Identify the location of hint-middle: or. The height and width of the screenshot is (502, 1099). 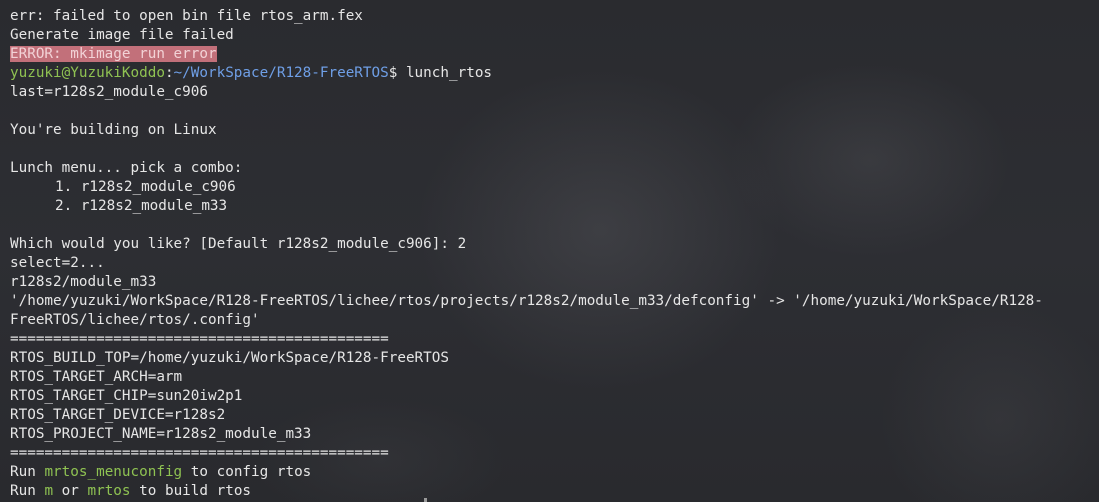
(70, 491).